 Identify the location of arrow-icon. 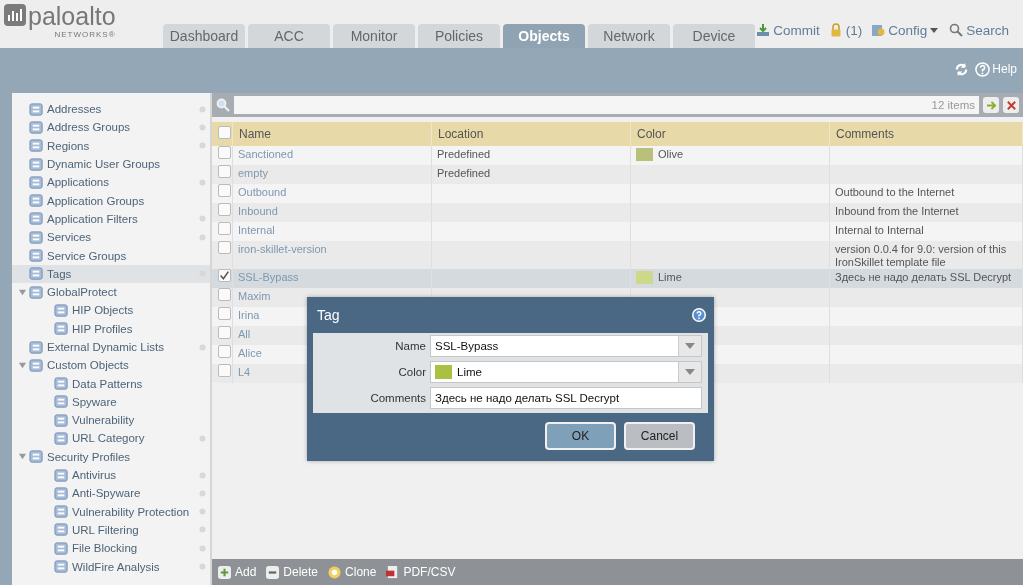
(991, 105).